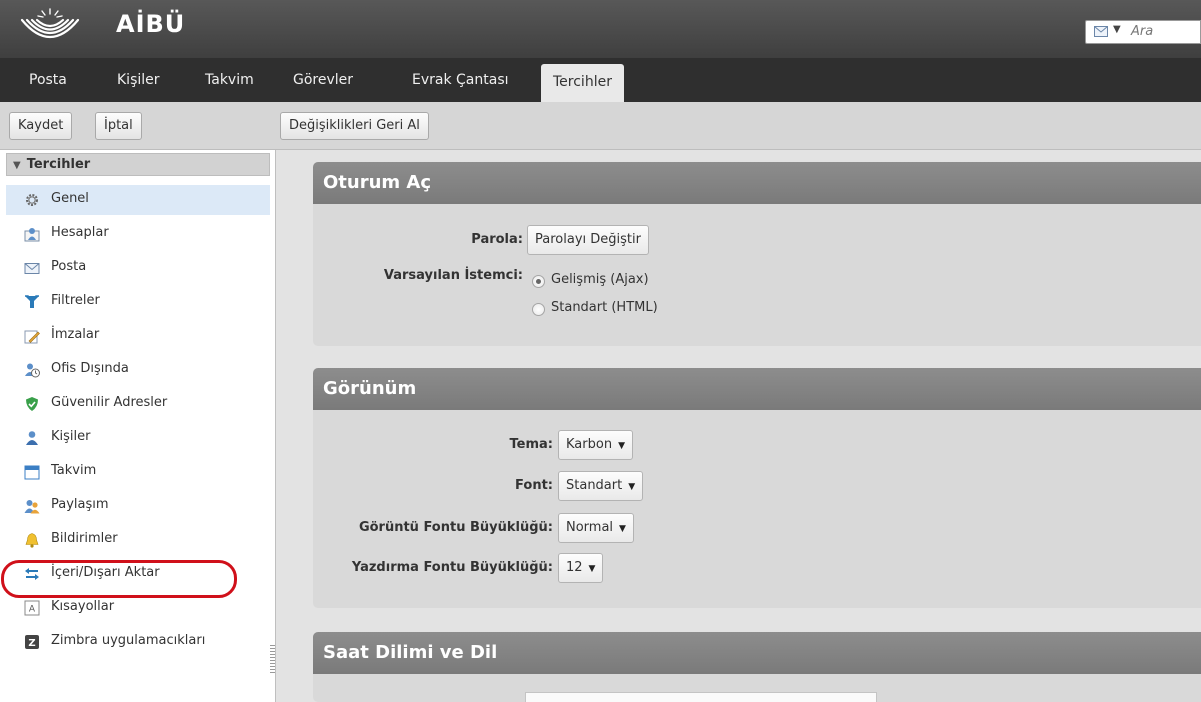  Describe the element at coordinates (71, 436) in the screenshot. I see `sidebar-item-label: Kişiler` at that location.